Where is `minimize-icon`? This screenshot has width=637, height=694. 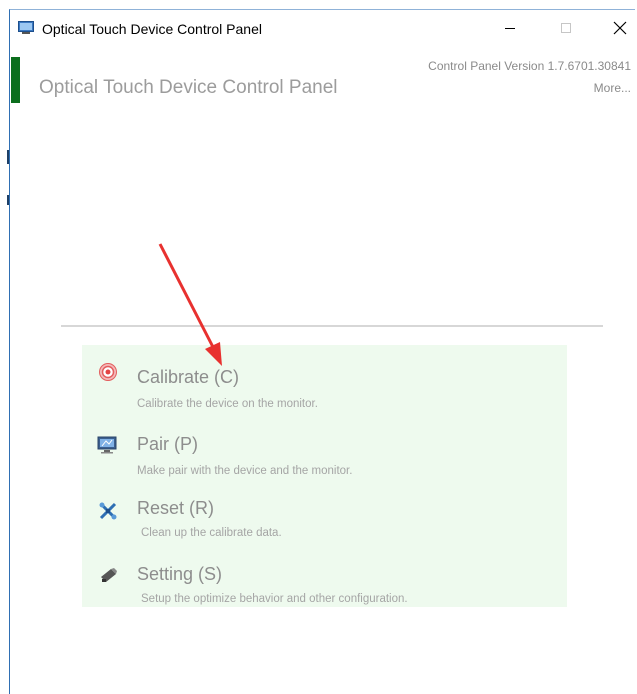
minimize-icon is located at coordinates (510, 28).